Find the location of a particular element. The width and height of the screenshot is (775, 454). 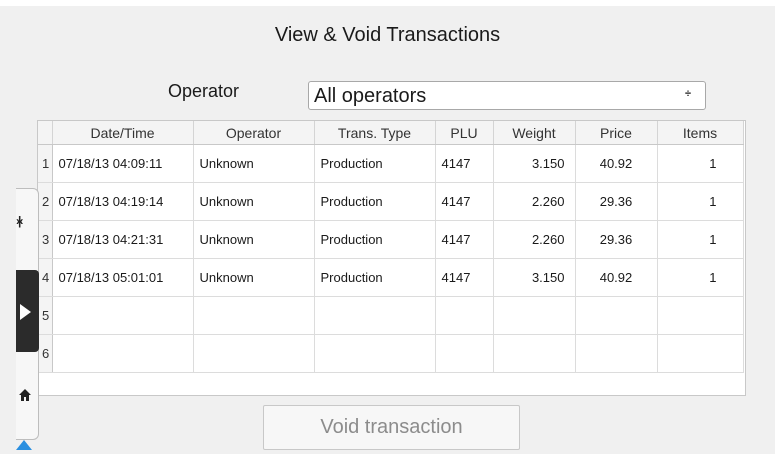

header-items: Items is located at coordinates (700, 133).